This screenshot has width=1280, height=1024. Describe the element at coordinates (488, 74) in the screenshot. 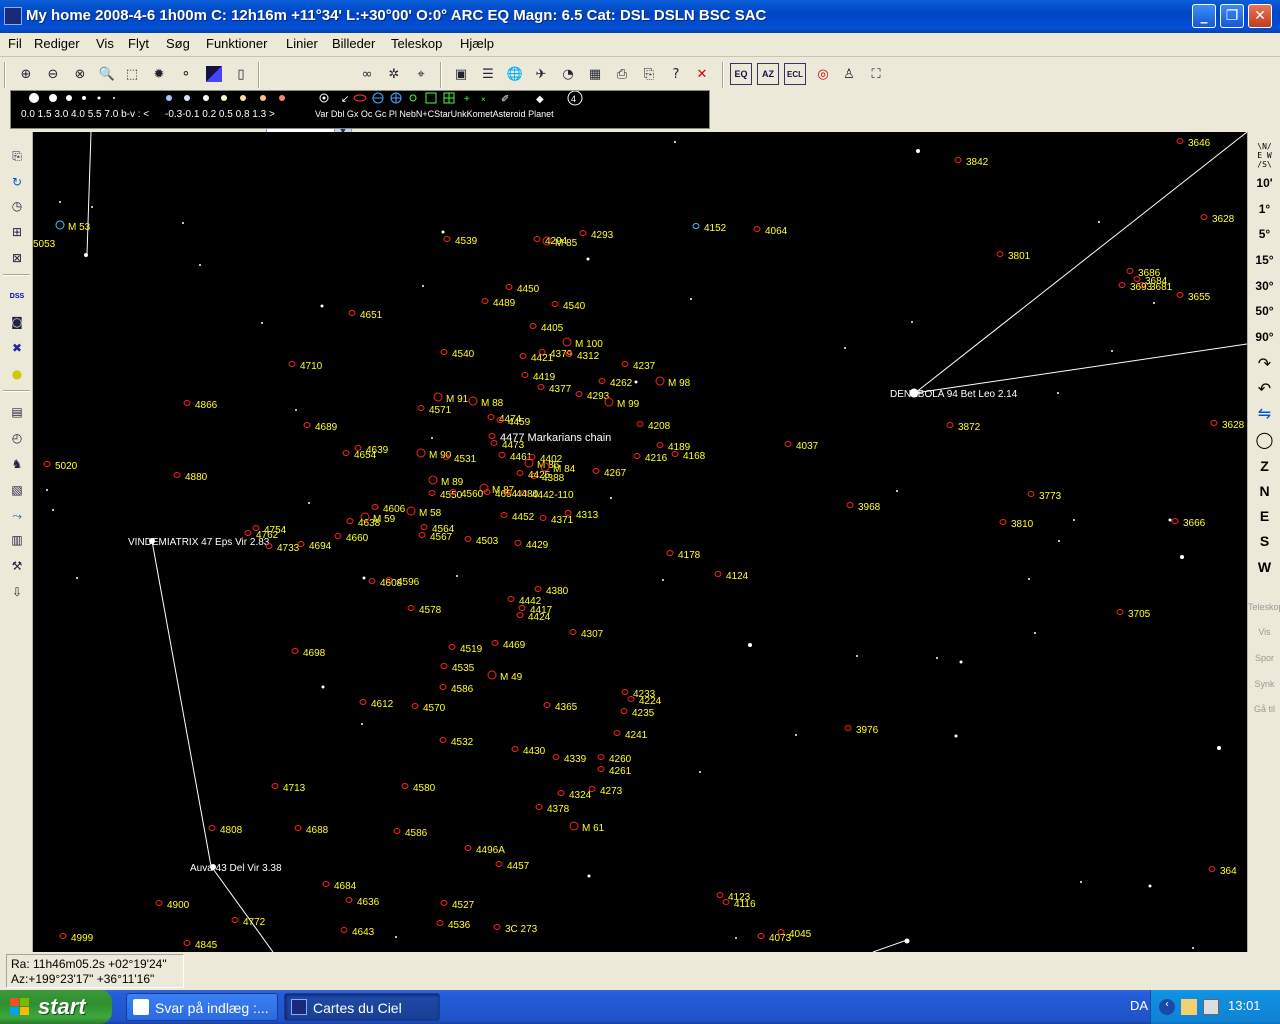

I see `list-icon: ☰` at that location.